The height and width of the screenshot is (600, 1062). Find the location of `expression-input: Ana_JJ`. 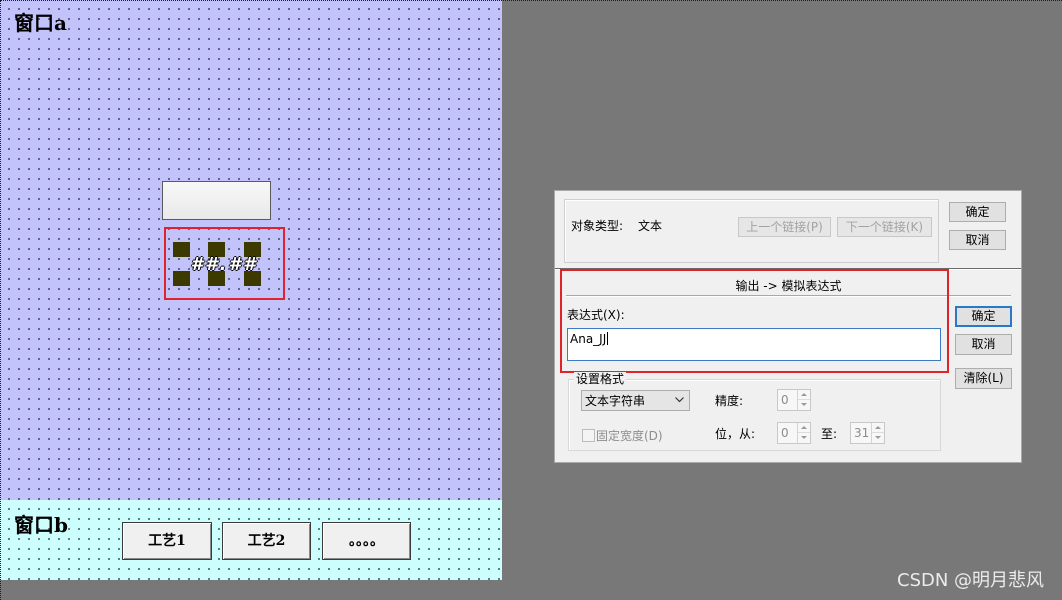

expression-input: Ana_JJ is located at coordinates (754, 344).